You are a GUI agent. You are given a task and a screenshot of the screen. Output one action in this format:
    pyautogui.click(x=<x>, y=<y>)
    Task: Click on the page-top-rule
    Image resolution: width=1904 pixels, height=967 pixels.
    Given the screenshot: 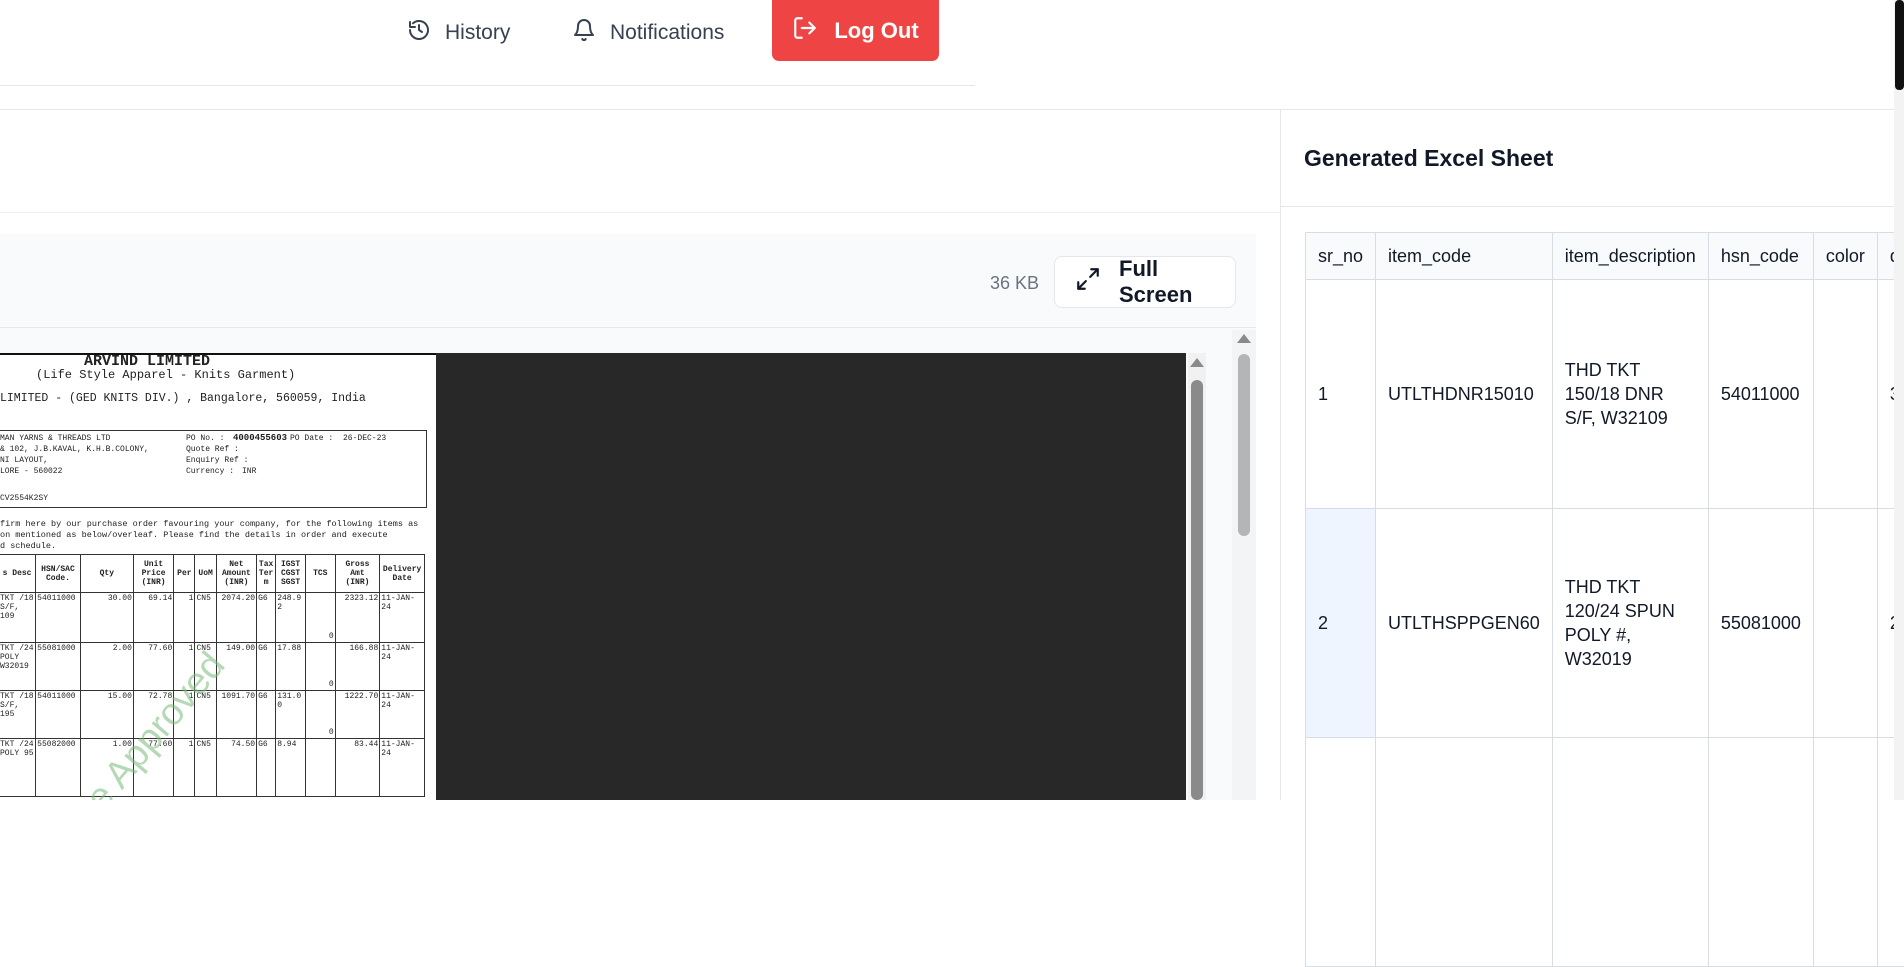 What is the action you would take?
    pyautogui.click(x=218, y=354)
    